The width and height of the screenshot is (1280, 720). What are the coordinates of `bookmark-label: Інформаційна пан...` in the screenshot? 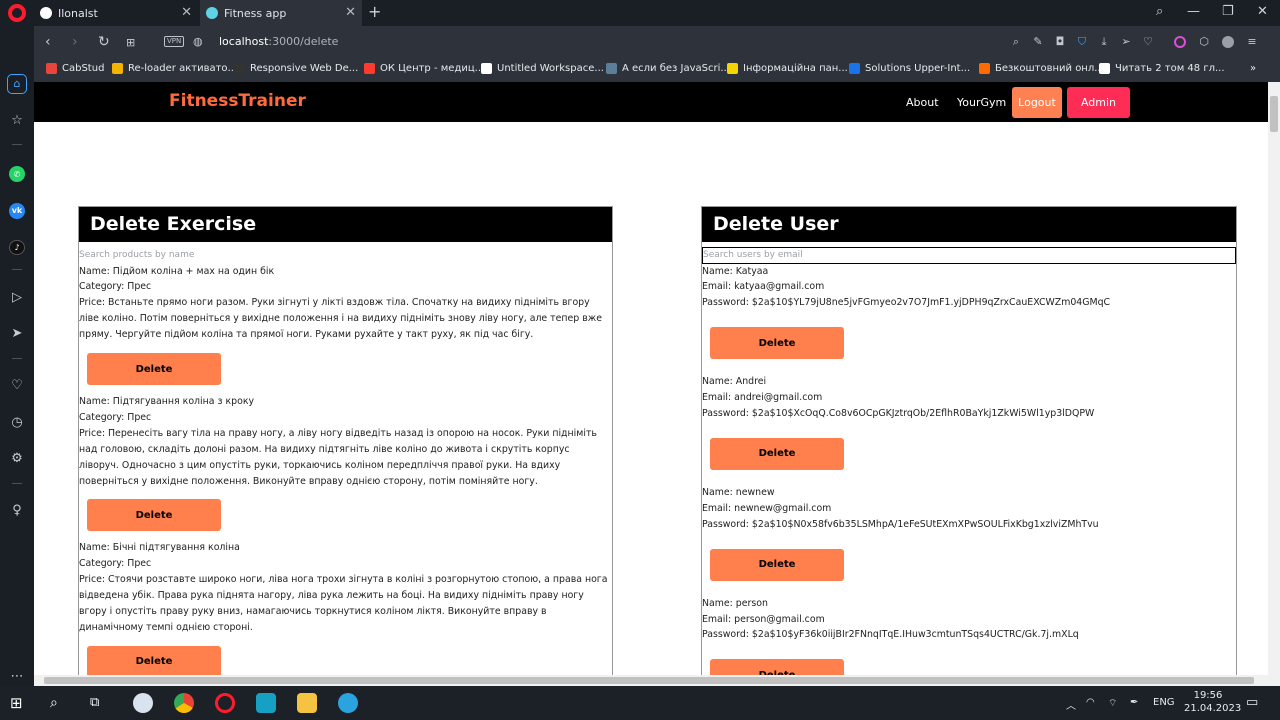 It's located at (795, 68).